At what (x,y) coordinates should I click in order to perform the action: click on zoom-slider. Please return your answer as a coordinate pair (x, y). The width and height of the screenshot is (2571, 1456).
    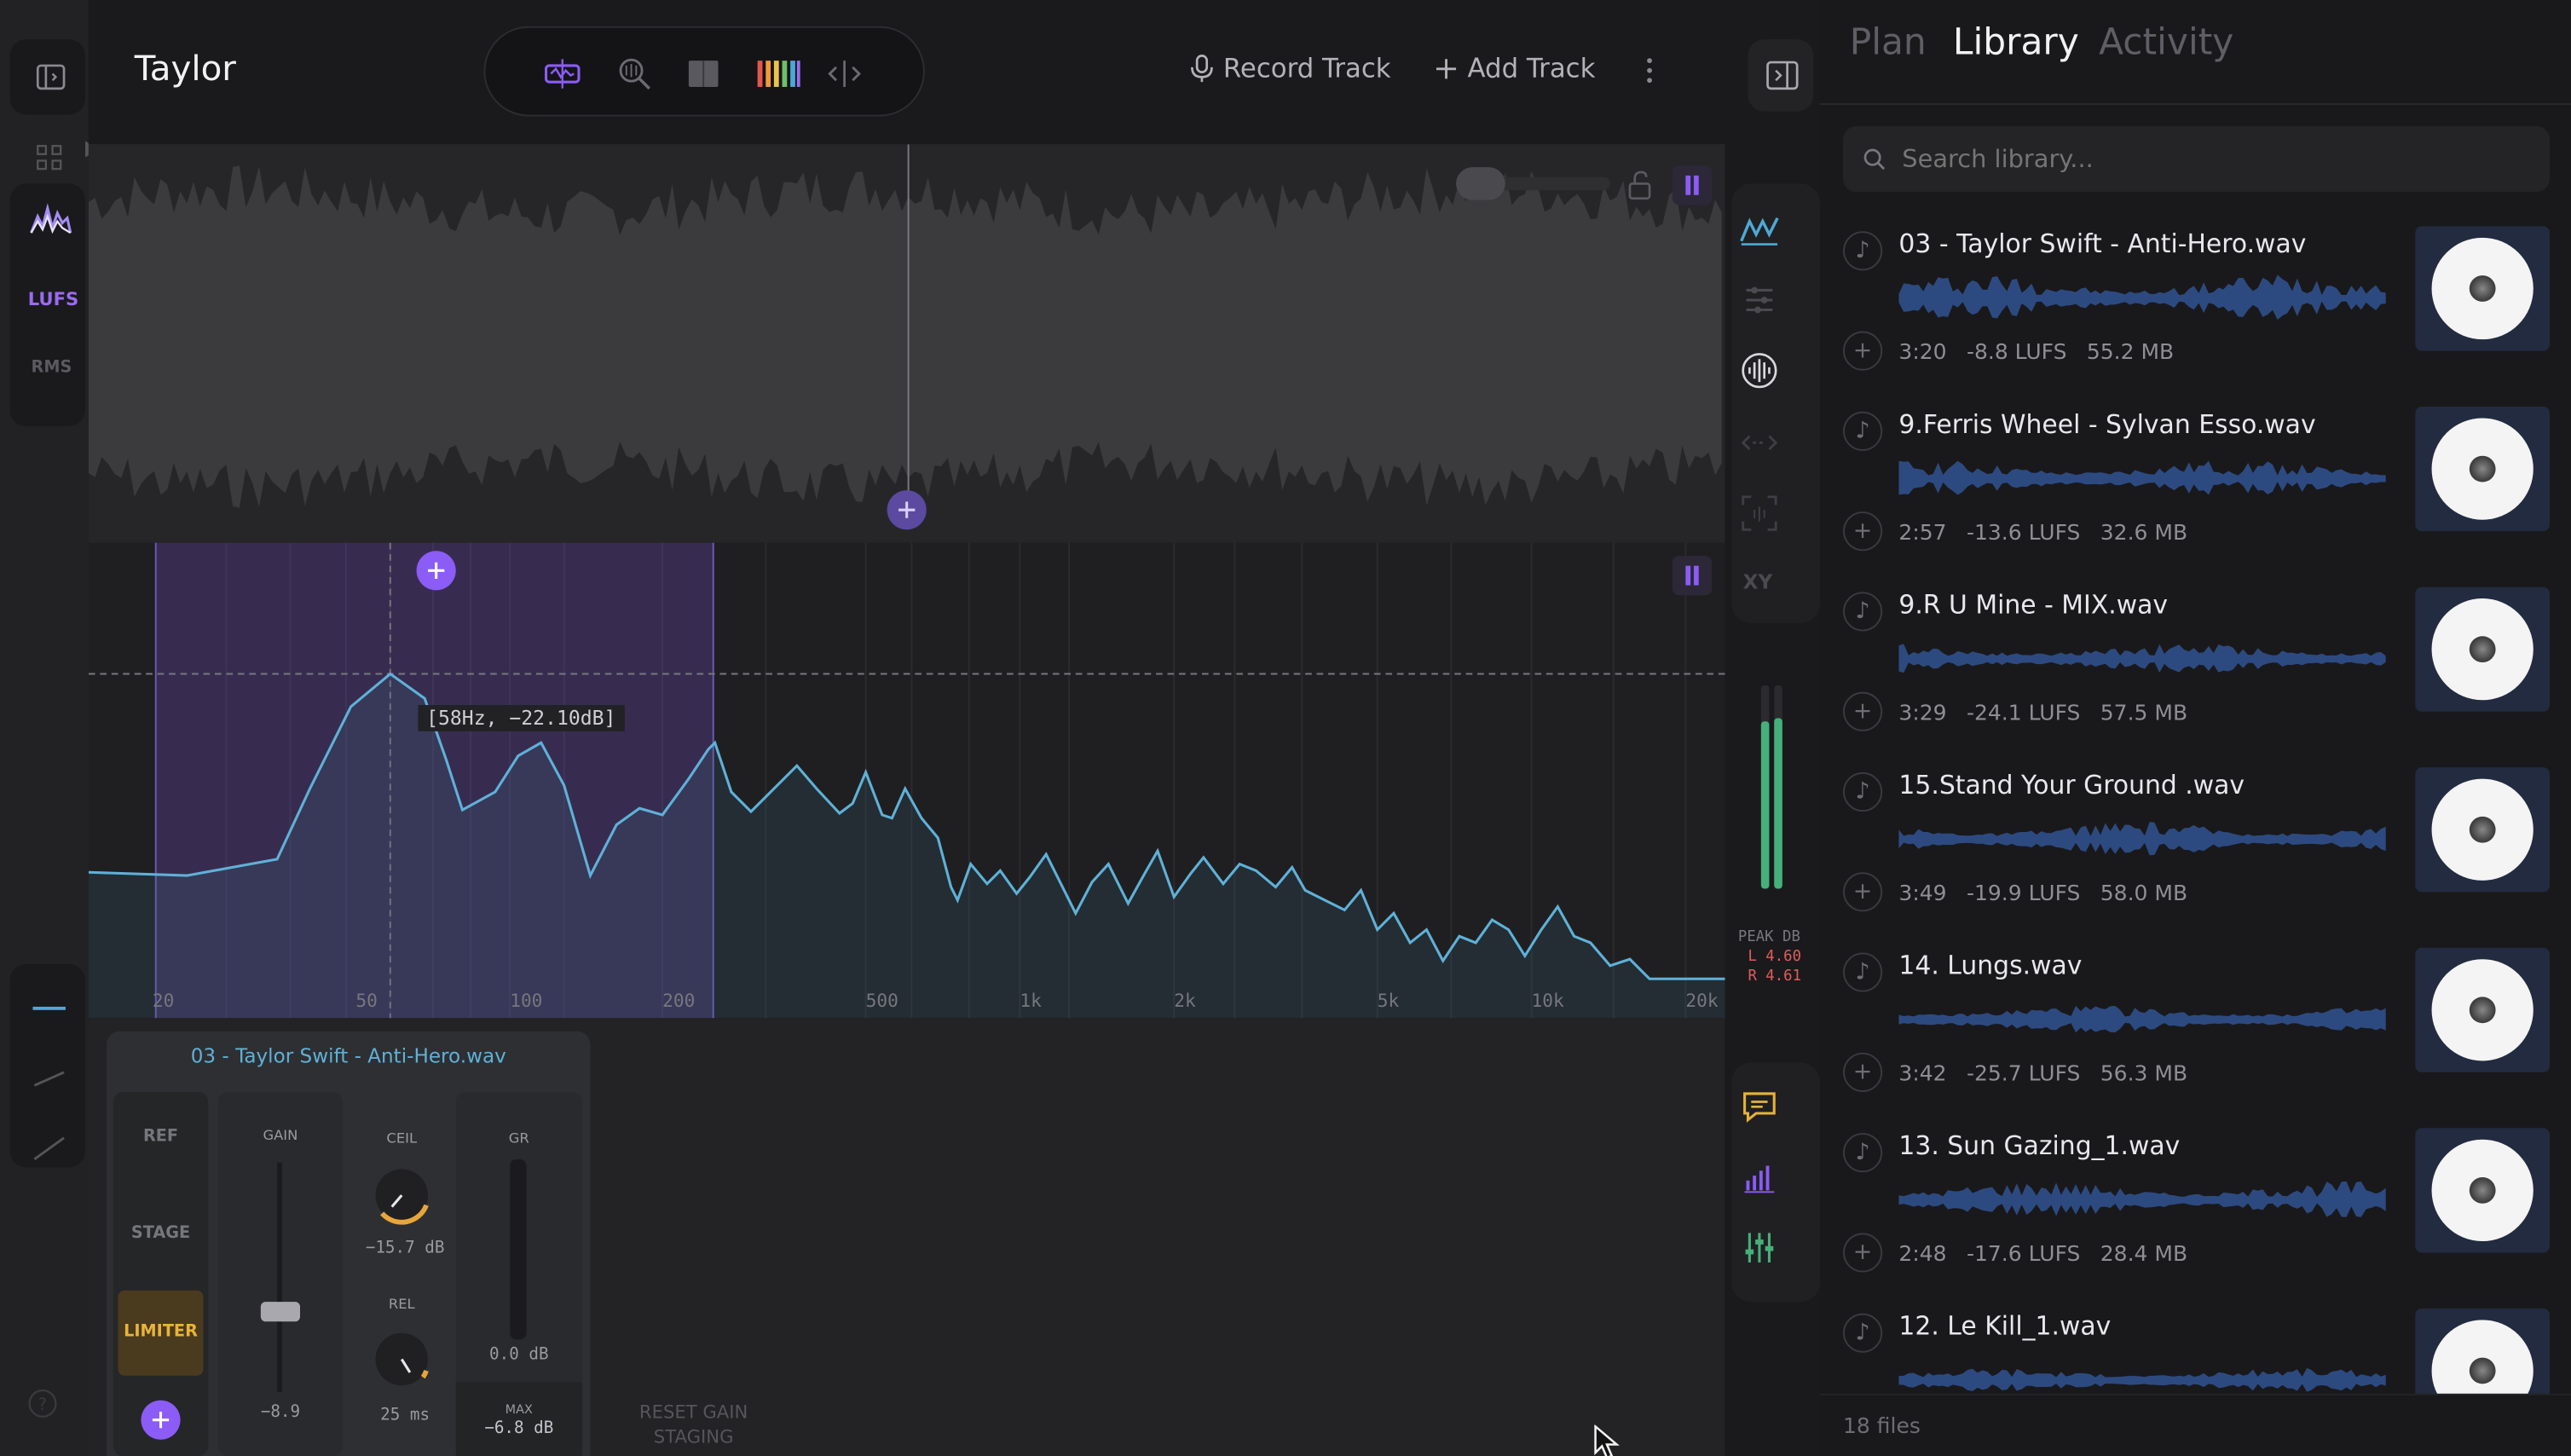
    Looking at the image, I should click on (1533, 183).